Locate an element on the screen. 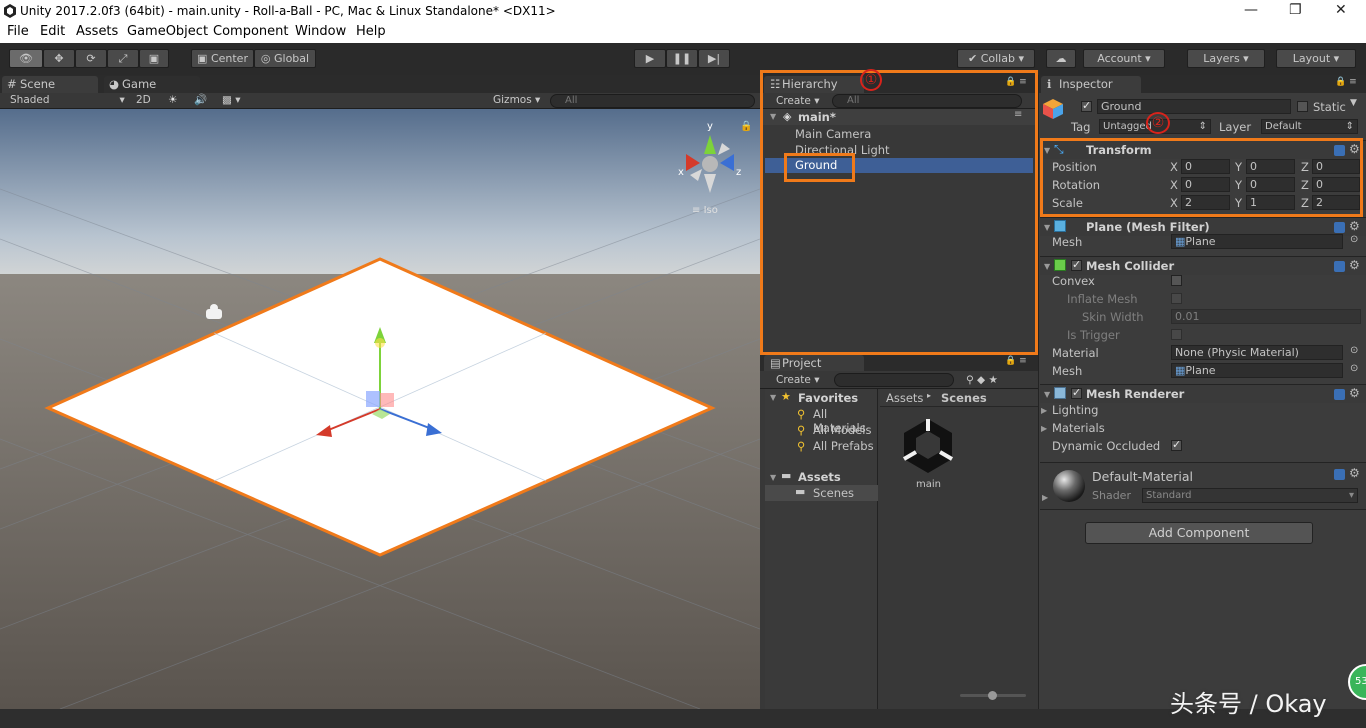  collider-material-field: None (Physic Material) is located at coordinates (1257, 352).